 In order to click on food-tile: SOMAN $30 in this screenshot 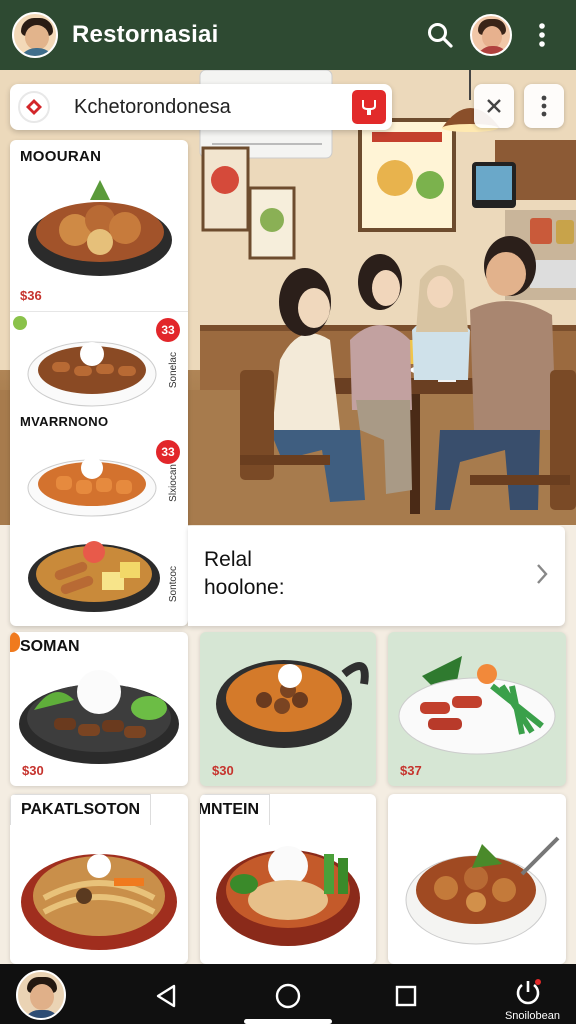, I will do `click(99, 709)`.